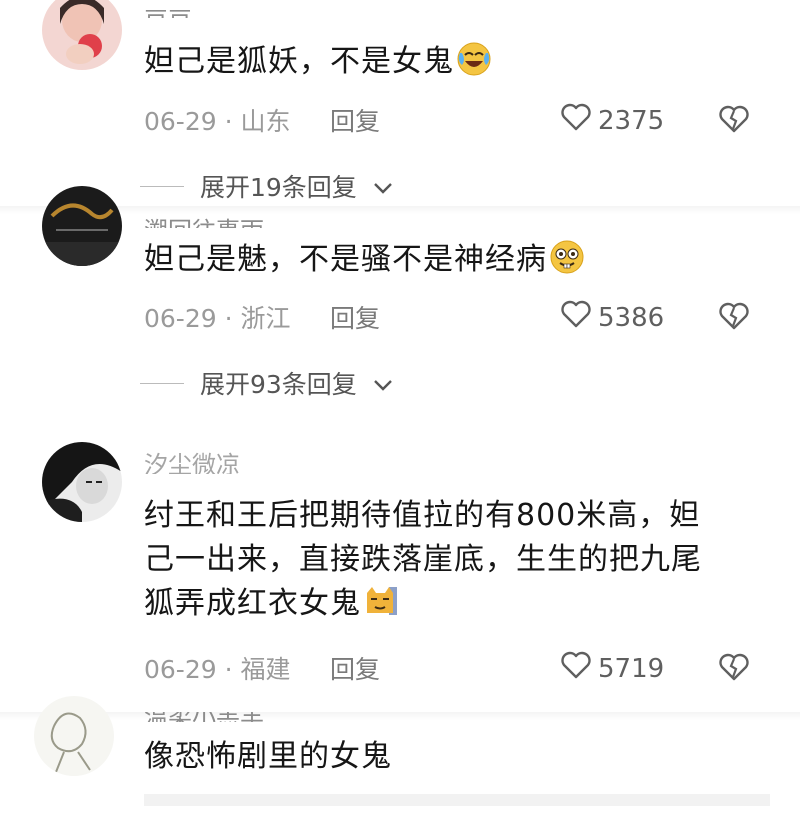  Describe the element at coordinates (265, 121) in the screenshot. I see `comment-location: 山东` at that location.